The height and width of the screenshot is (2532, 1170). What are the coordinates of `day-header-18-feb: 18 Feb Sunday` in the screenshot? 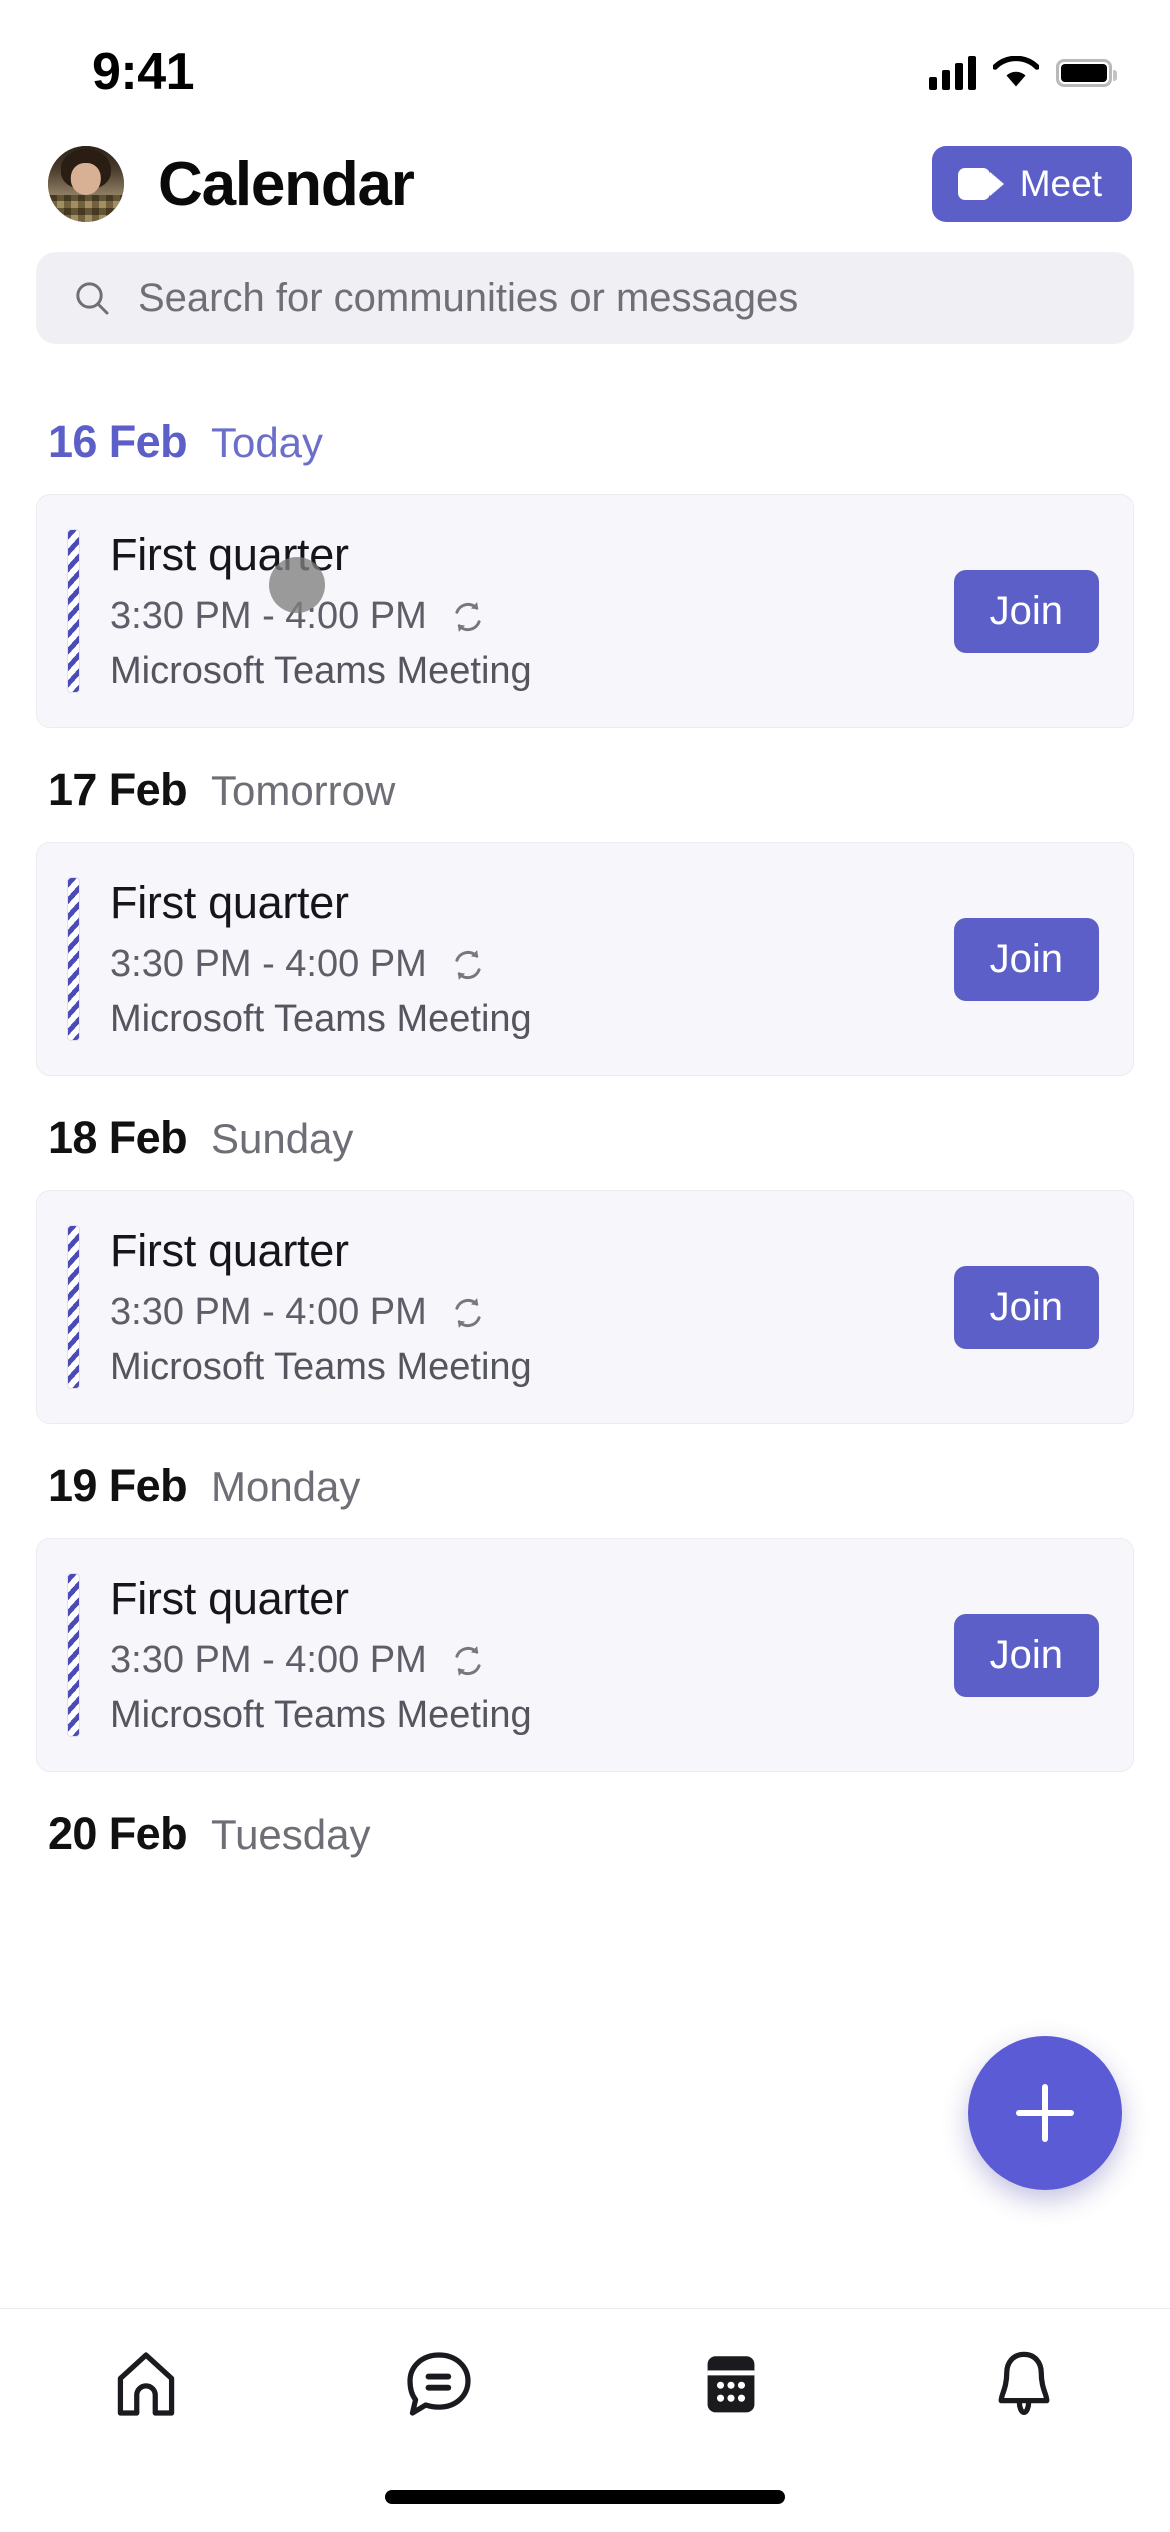 It's located at (585, 1133).